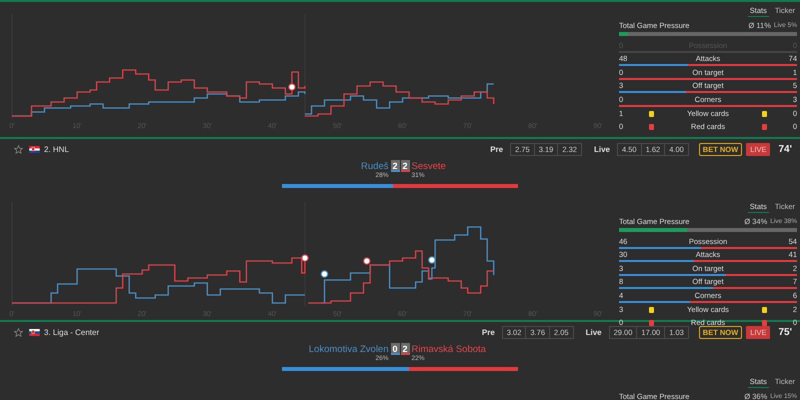 The height and width of the screenshot is (400, 800). I want to click on home-team-name: Lokomotiva Zvolen, so click(349, 349).